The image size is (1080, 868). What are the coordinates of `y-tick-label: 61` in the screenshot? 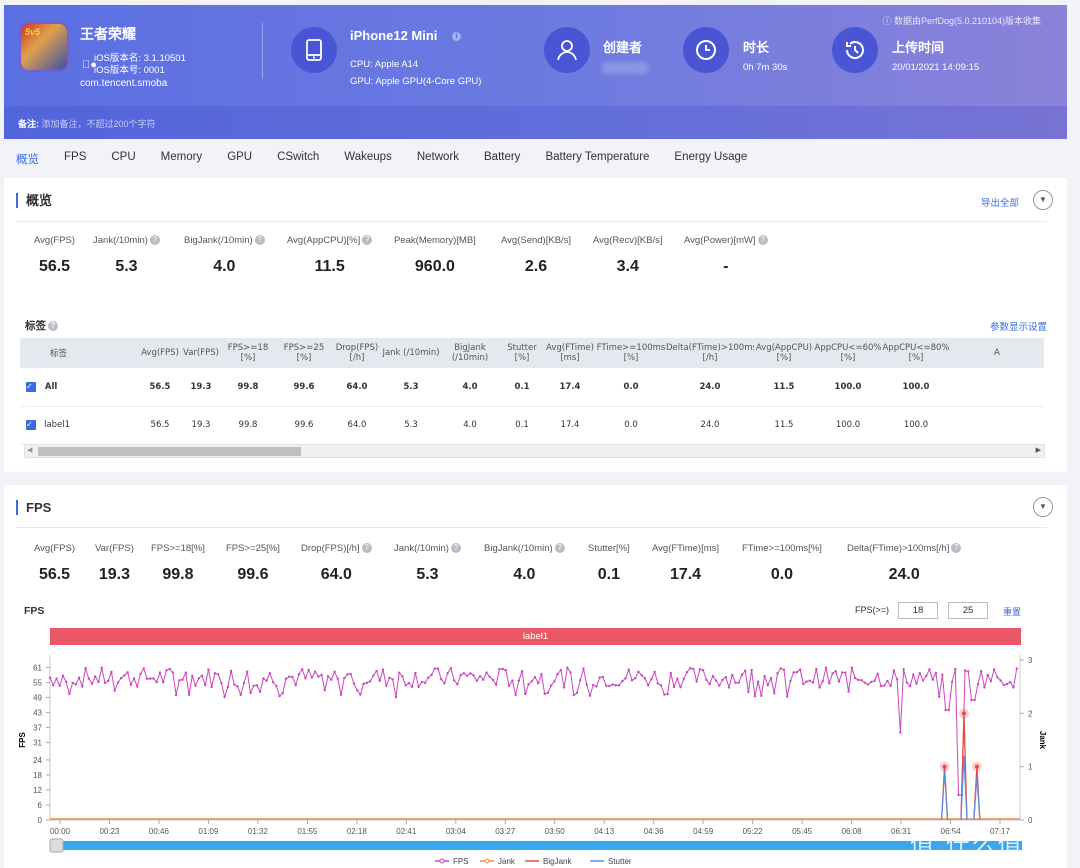 It's located at (37, 668).